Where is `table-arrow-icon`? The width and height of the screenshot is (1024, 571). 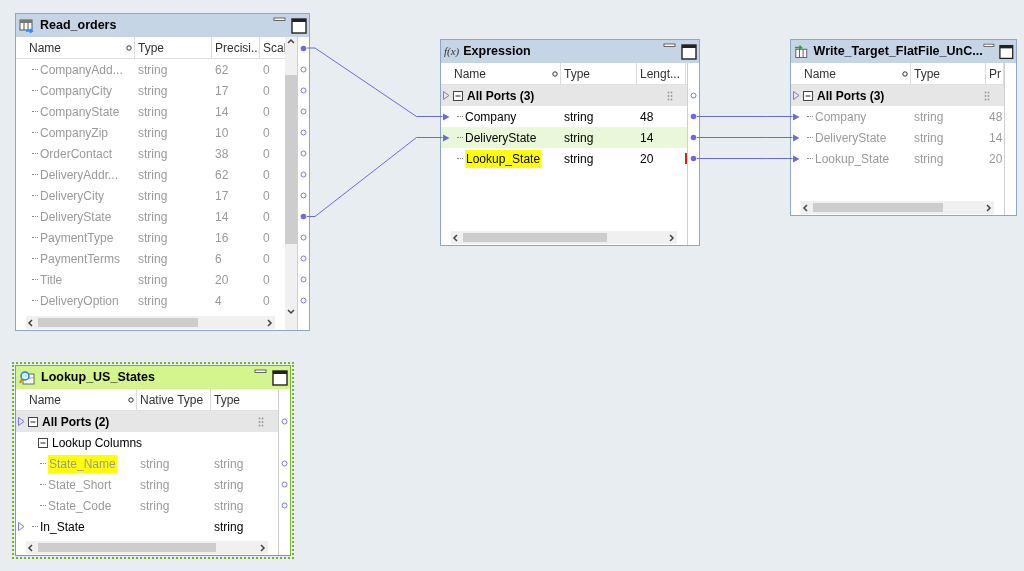
table-arrow-icon is located at coordinates (801, 51).